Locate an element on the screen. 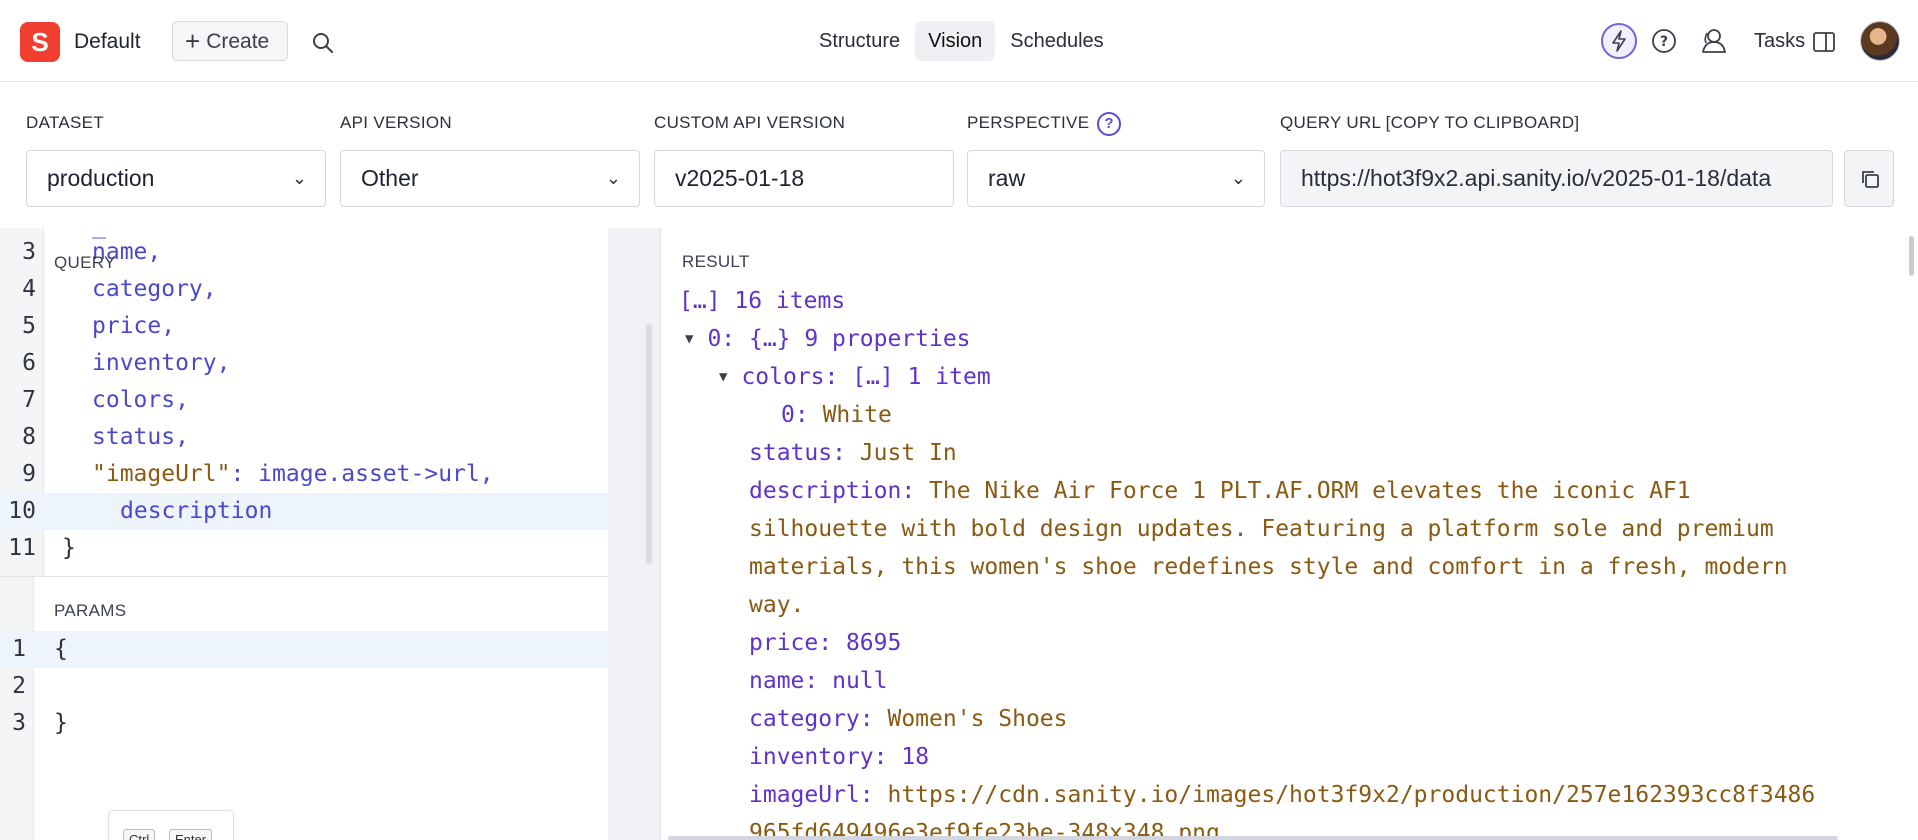 This screenshot has height=840, width=1918. resize-handle is located at coordinates (649, 444).